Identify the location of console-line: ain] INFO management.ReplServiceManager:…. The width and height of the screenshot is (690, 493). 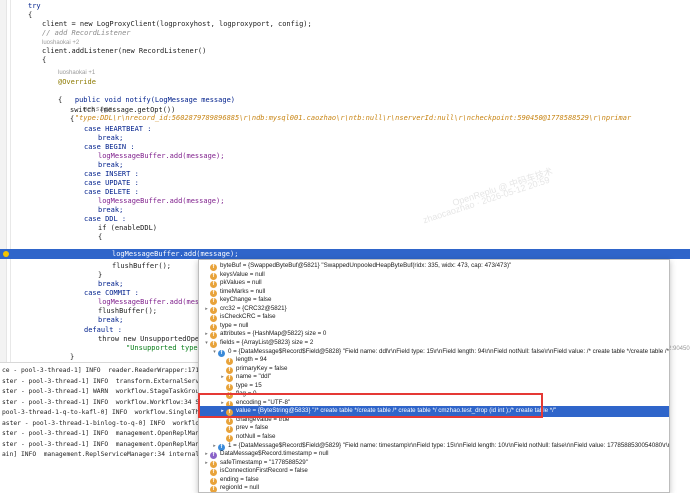
(106, 454).